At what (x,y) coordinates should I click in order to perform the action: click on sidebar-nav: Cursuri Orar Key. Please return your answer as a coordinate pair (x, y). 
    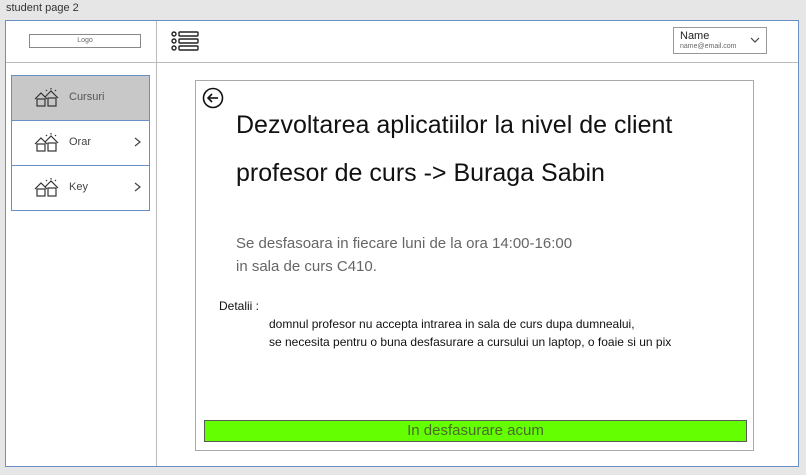
    Looking at the image, I should click on (80, 143).